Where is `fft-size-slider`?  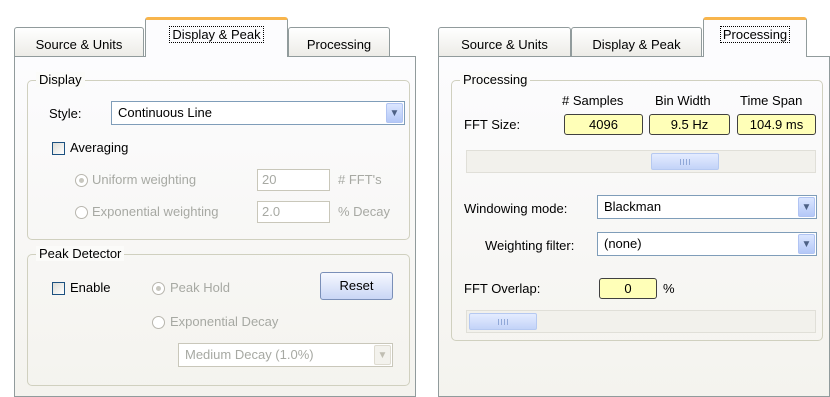 fft-size-slider is located at coordinates (641, 161).